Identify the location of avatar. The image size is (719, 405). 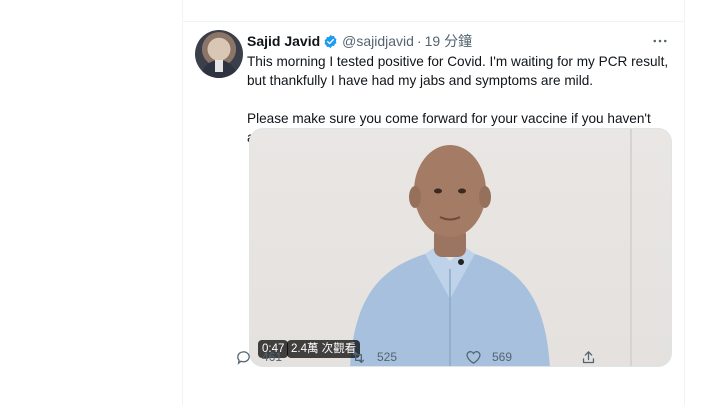
(219, 54).